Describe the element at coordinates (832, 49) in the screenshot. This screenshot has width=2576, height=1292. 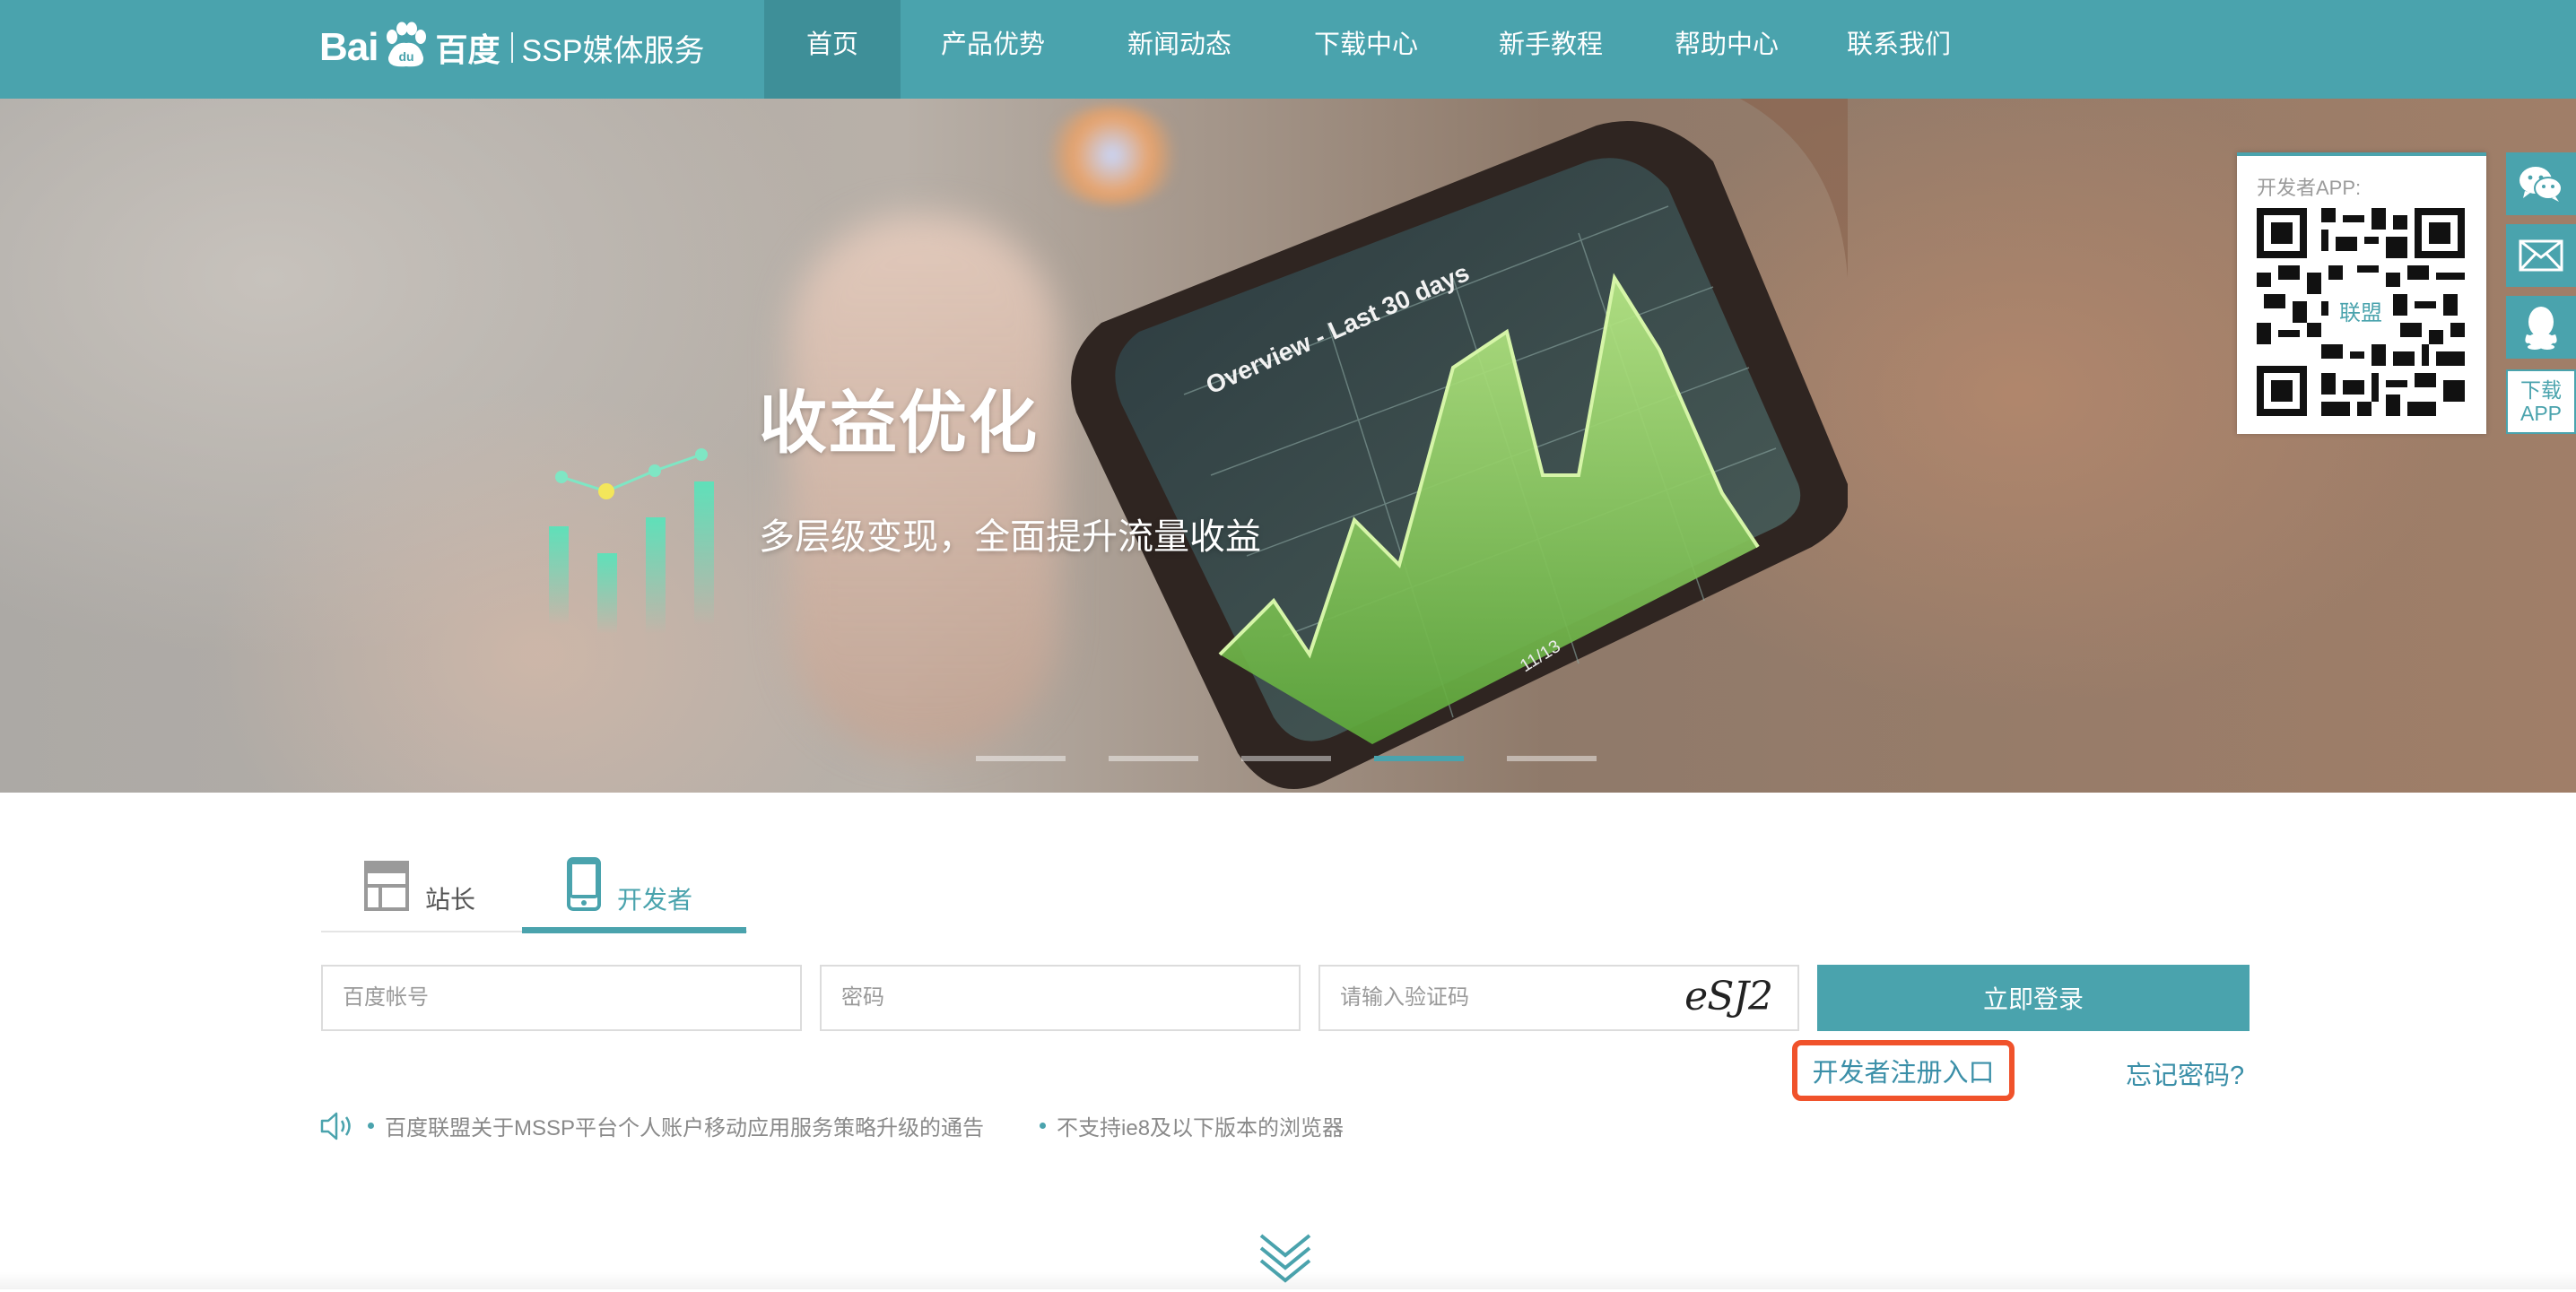
I see `nav-item-home: 首页` at that location.